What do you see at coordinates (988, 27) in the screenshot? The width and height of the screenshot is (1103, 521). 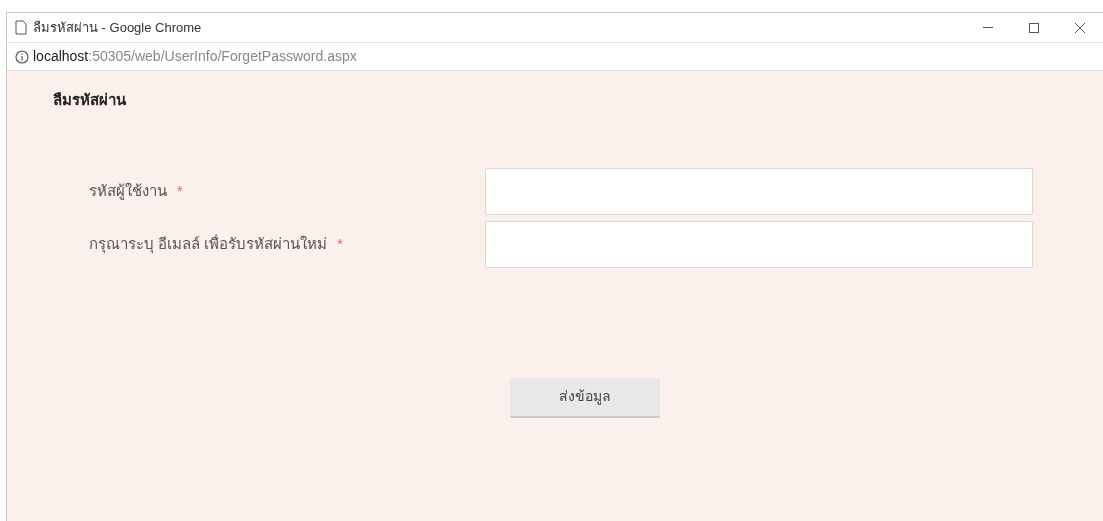 I see `minimize-icon` at bounding box center [988, 27].